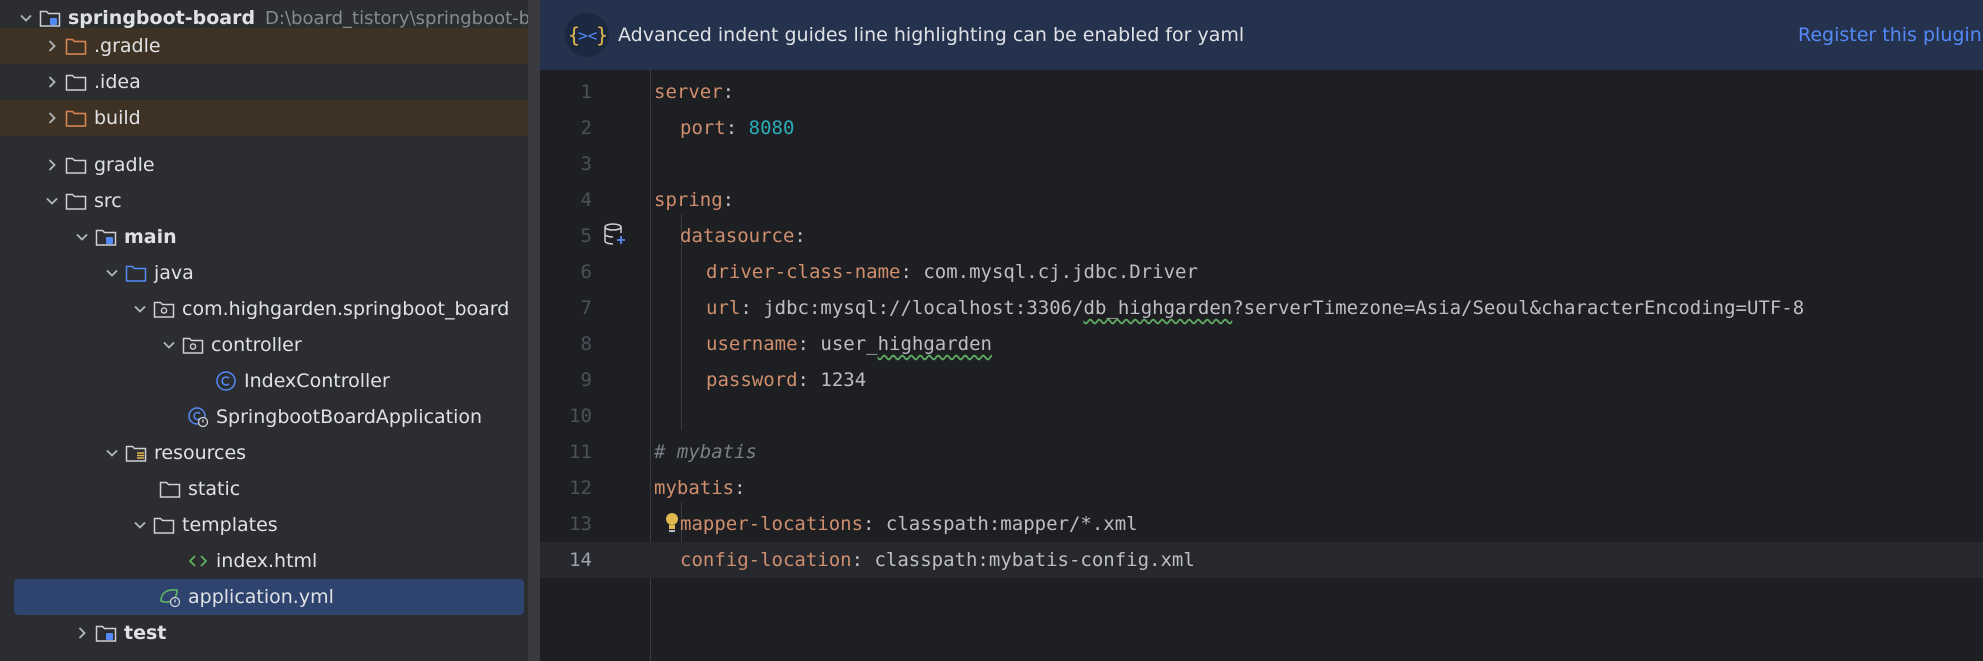  Describe the element at coordinates (766, 560) in the screenshot. I see `yaml-key: config-location` at that location.